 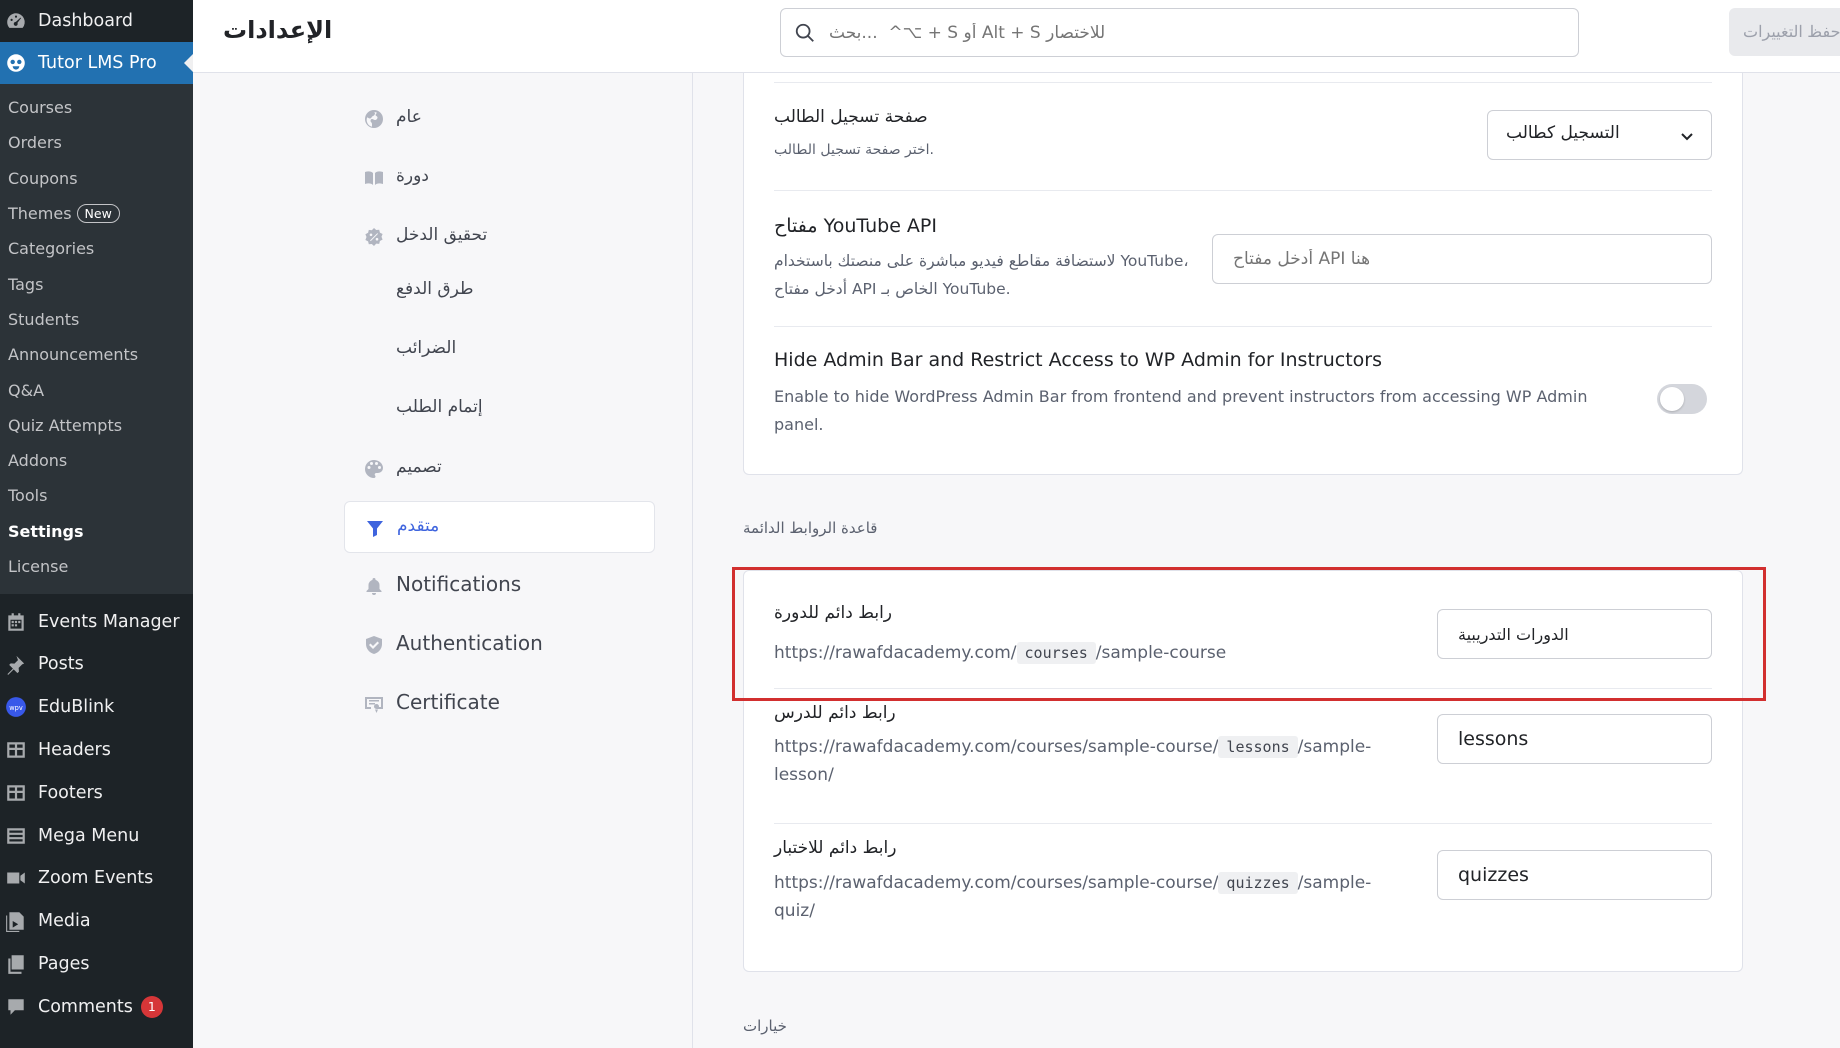 What do you see at coordinates (374, 237) in the screenshot?
I see `monetization-icon` at bounding box center [374, 237].